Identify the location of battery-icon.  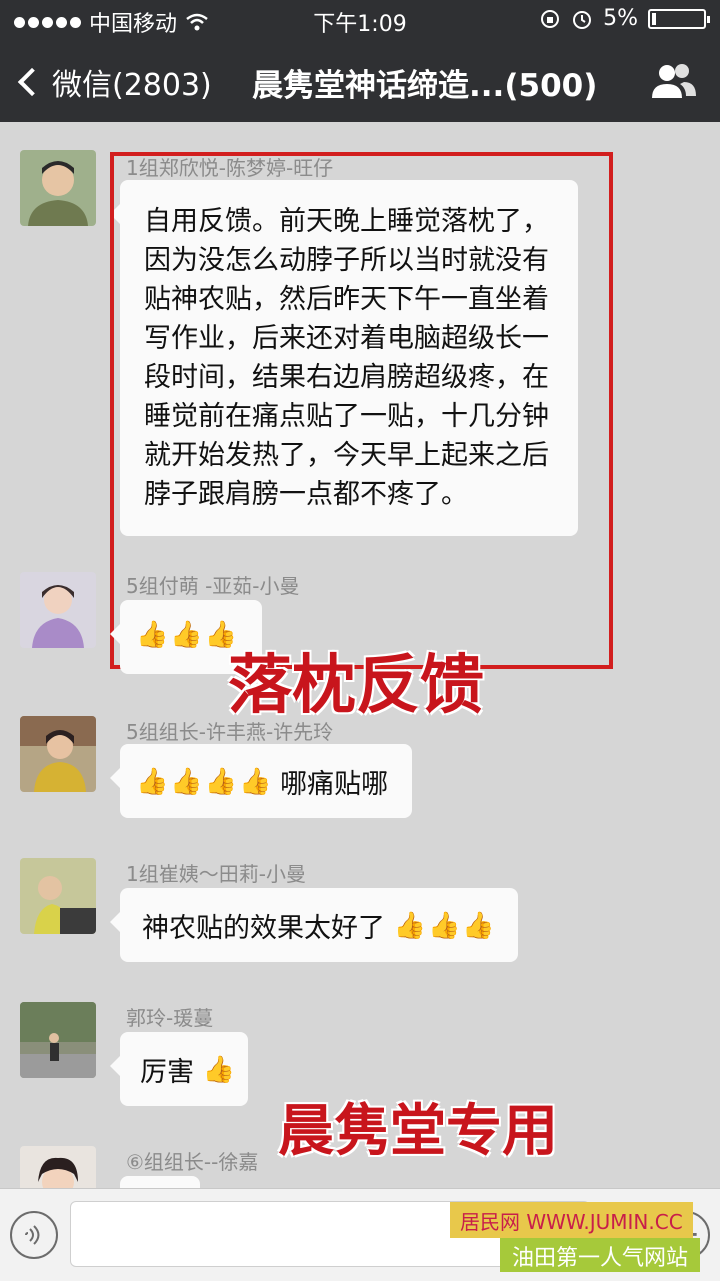
(679, 18).